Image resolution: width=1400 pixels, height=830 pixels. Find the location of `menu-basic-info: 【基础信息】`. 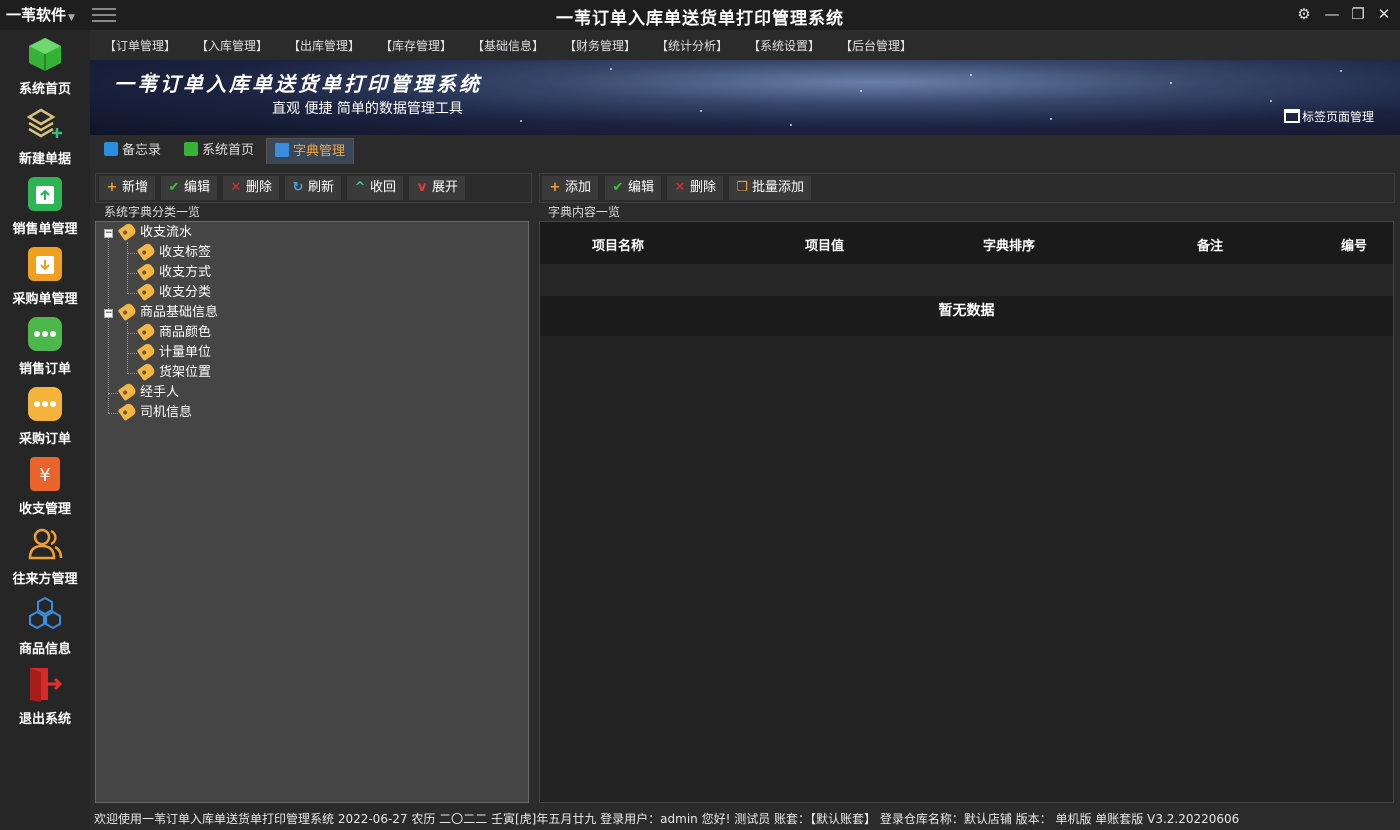

menu-basic-info: 【基础信息】 is located at coordinates (508, 45).